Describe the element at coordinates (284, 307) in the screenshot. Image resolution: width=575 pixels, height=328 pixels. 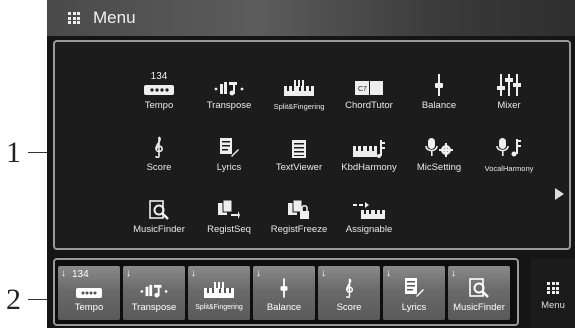
I see `shortcut-label: Balance` at that location.